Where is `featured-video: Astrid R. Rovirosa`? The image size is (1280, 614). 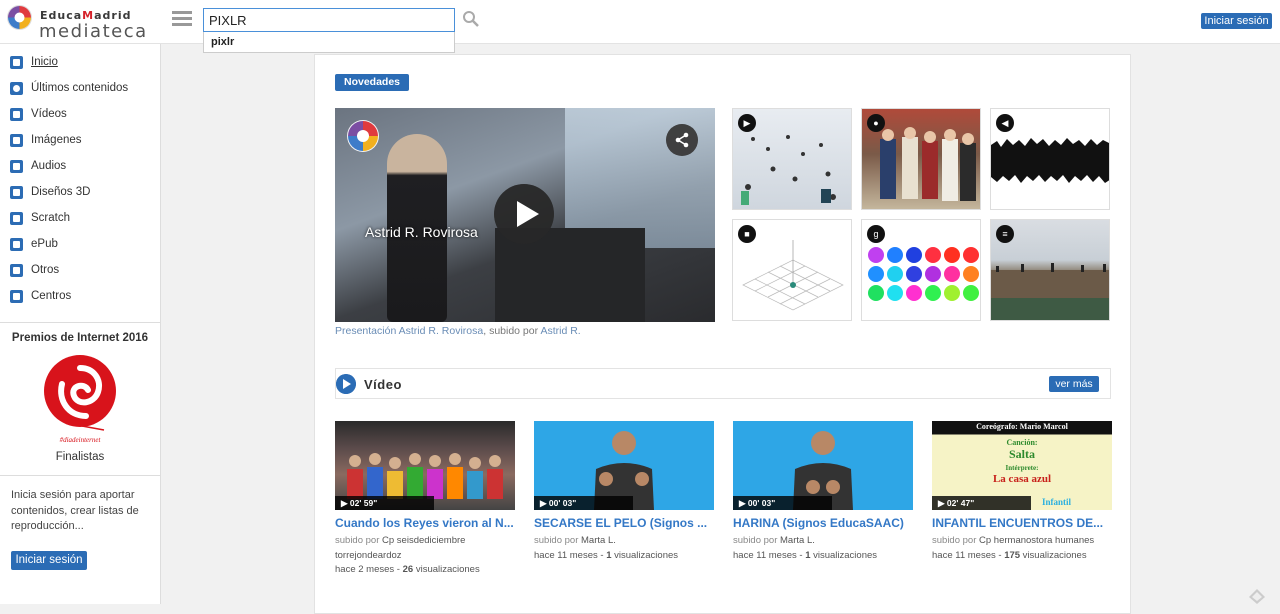
featured-video: Astrid R. Rovirosa is located at coordinates (525, 215).